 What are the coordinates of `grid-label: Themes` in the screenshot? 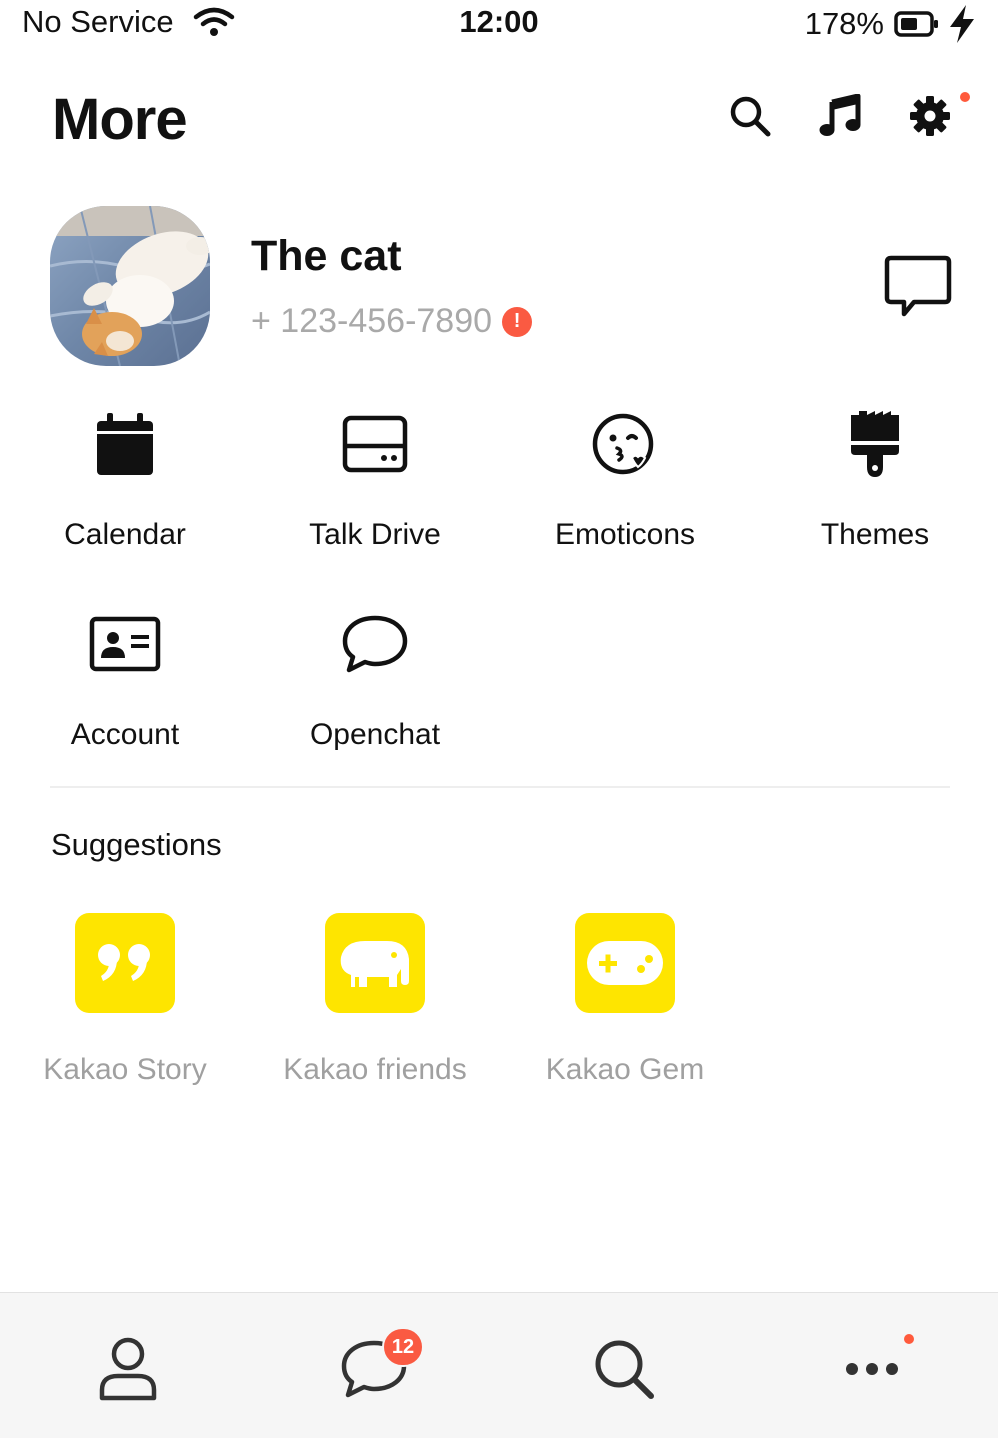 It's located at (875, 534).